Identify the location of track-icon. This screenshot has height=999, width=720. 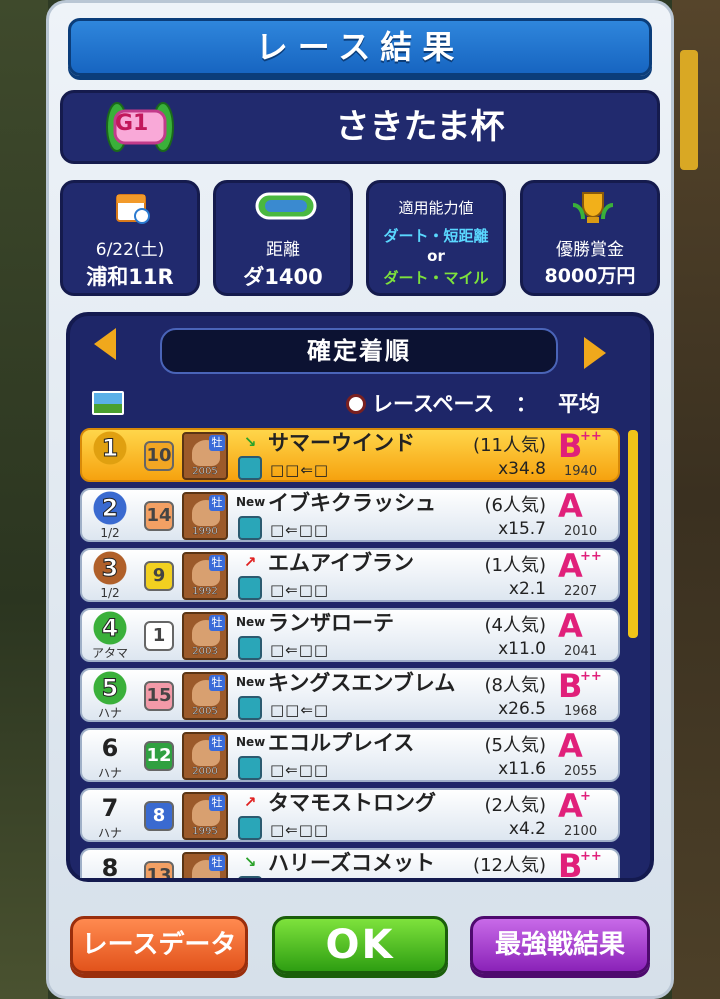
(286, 206).